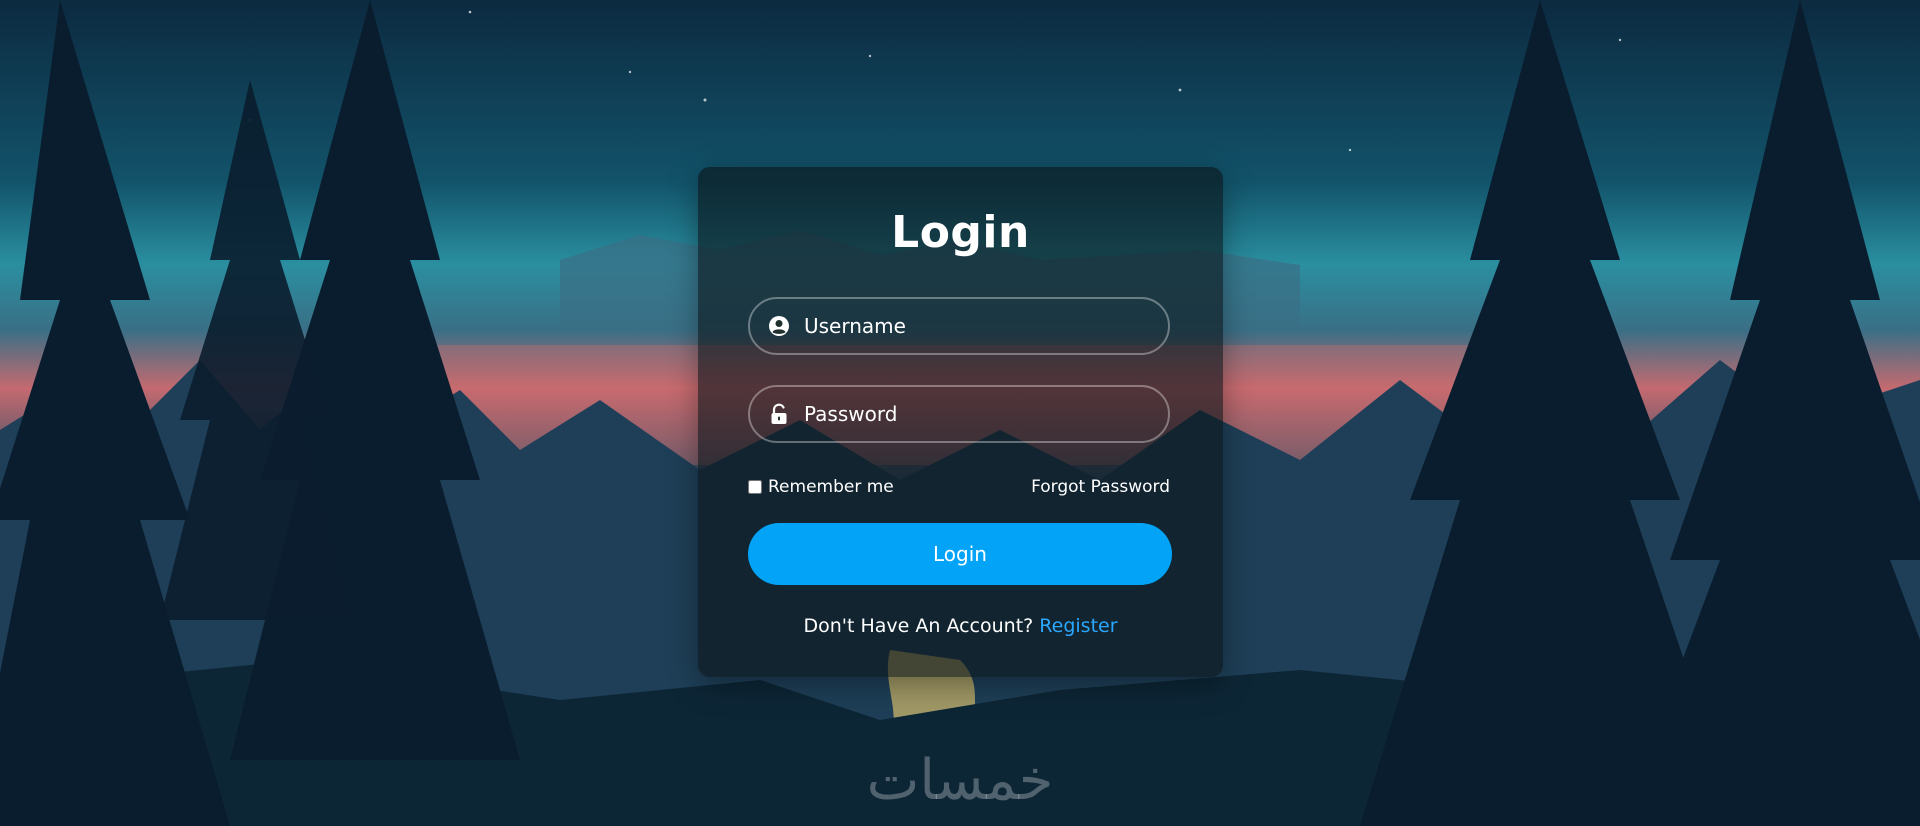 The width and height of the screenshot is (1920, 826). I want to click on register-prompt: Don't Have An Account? Register, so click(960, 626).